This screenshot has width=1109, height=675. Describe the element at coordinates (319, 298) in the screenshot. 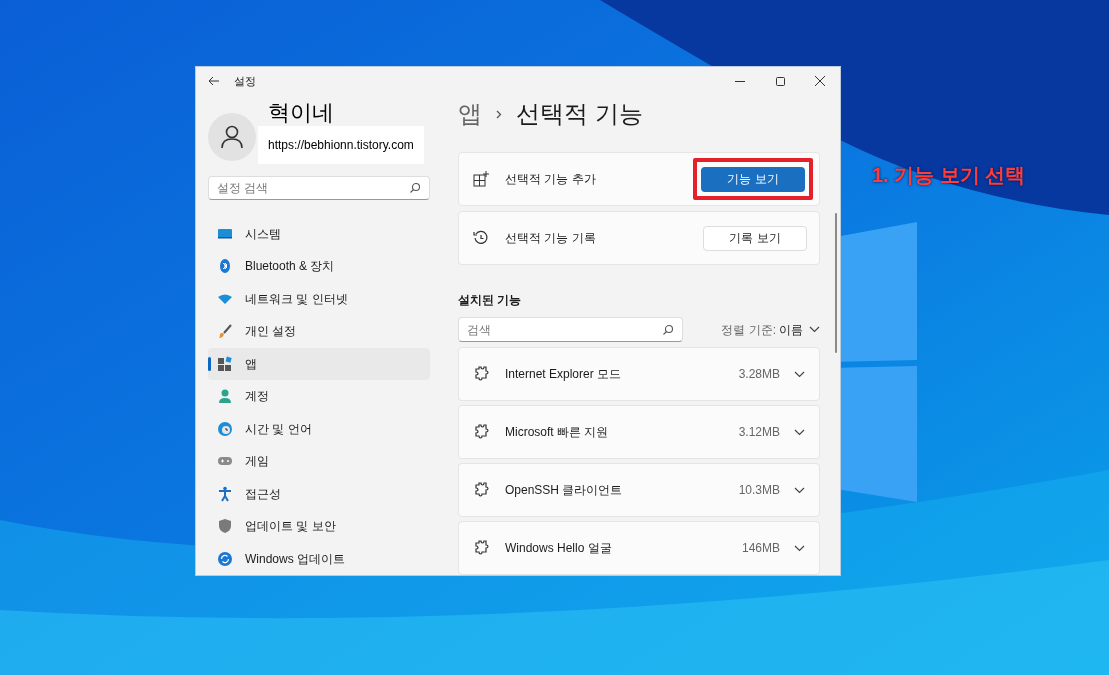

I see `nav-item: 네트워크 및 인터넷` at that location.